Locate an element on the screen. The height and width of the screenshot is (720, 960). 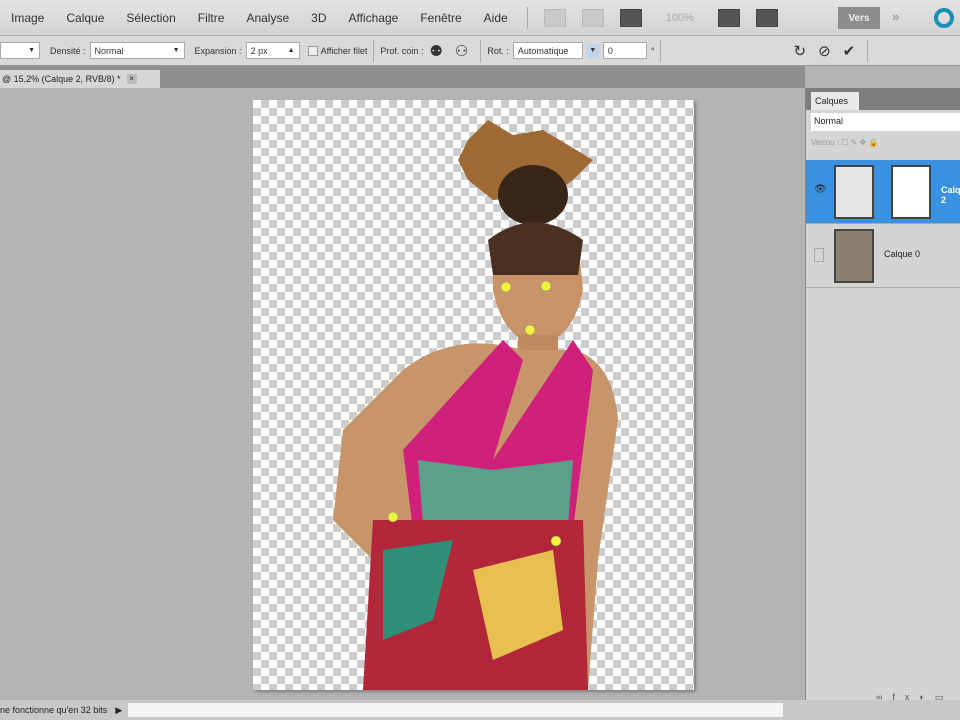
eye-icon: 👁 is located at coordinates (820, 189).